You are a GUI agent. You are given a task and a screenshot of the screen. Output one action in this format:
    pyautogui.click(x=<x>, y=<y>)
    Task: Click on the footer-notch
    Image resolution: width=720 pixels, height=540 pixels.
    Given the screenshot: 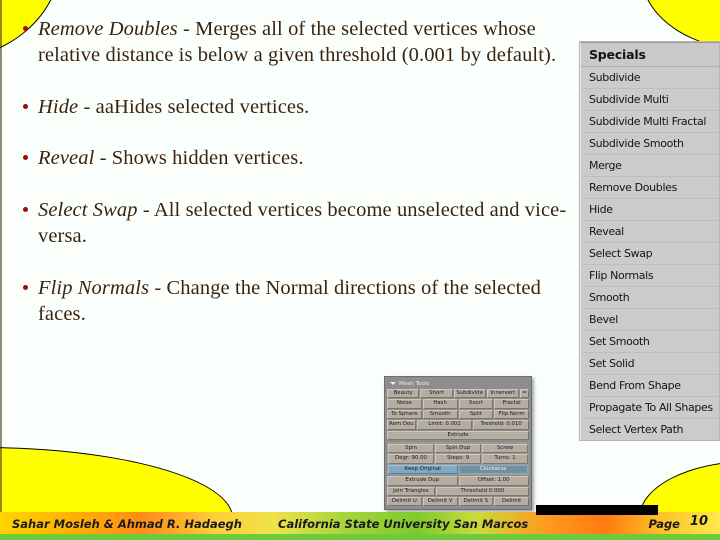 What is the action you would take?
    pyautogui.click(x=597, y=510)
    